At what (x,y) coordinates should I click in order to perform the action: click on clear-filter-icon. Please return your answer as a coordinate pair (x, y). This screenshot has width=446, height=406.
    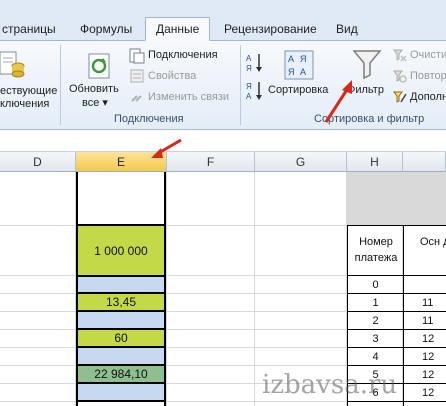
    Looking at the image, I should click on (400, 55).